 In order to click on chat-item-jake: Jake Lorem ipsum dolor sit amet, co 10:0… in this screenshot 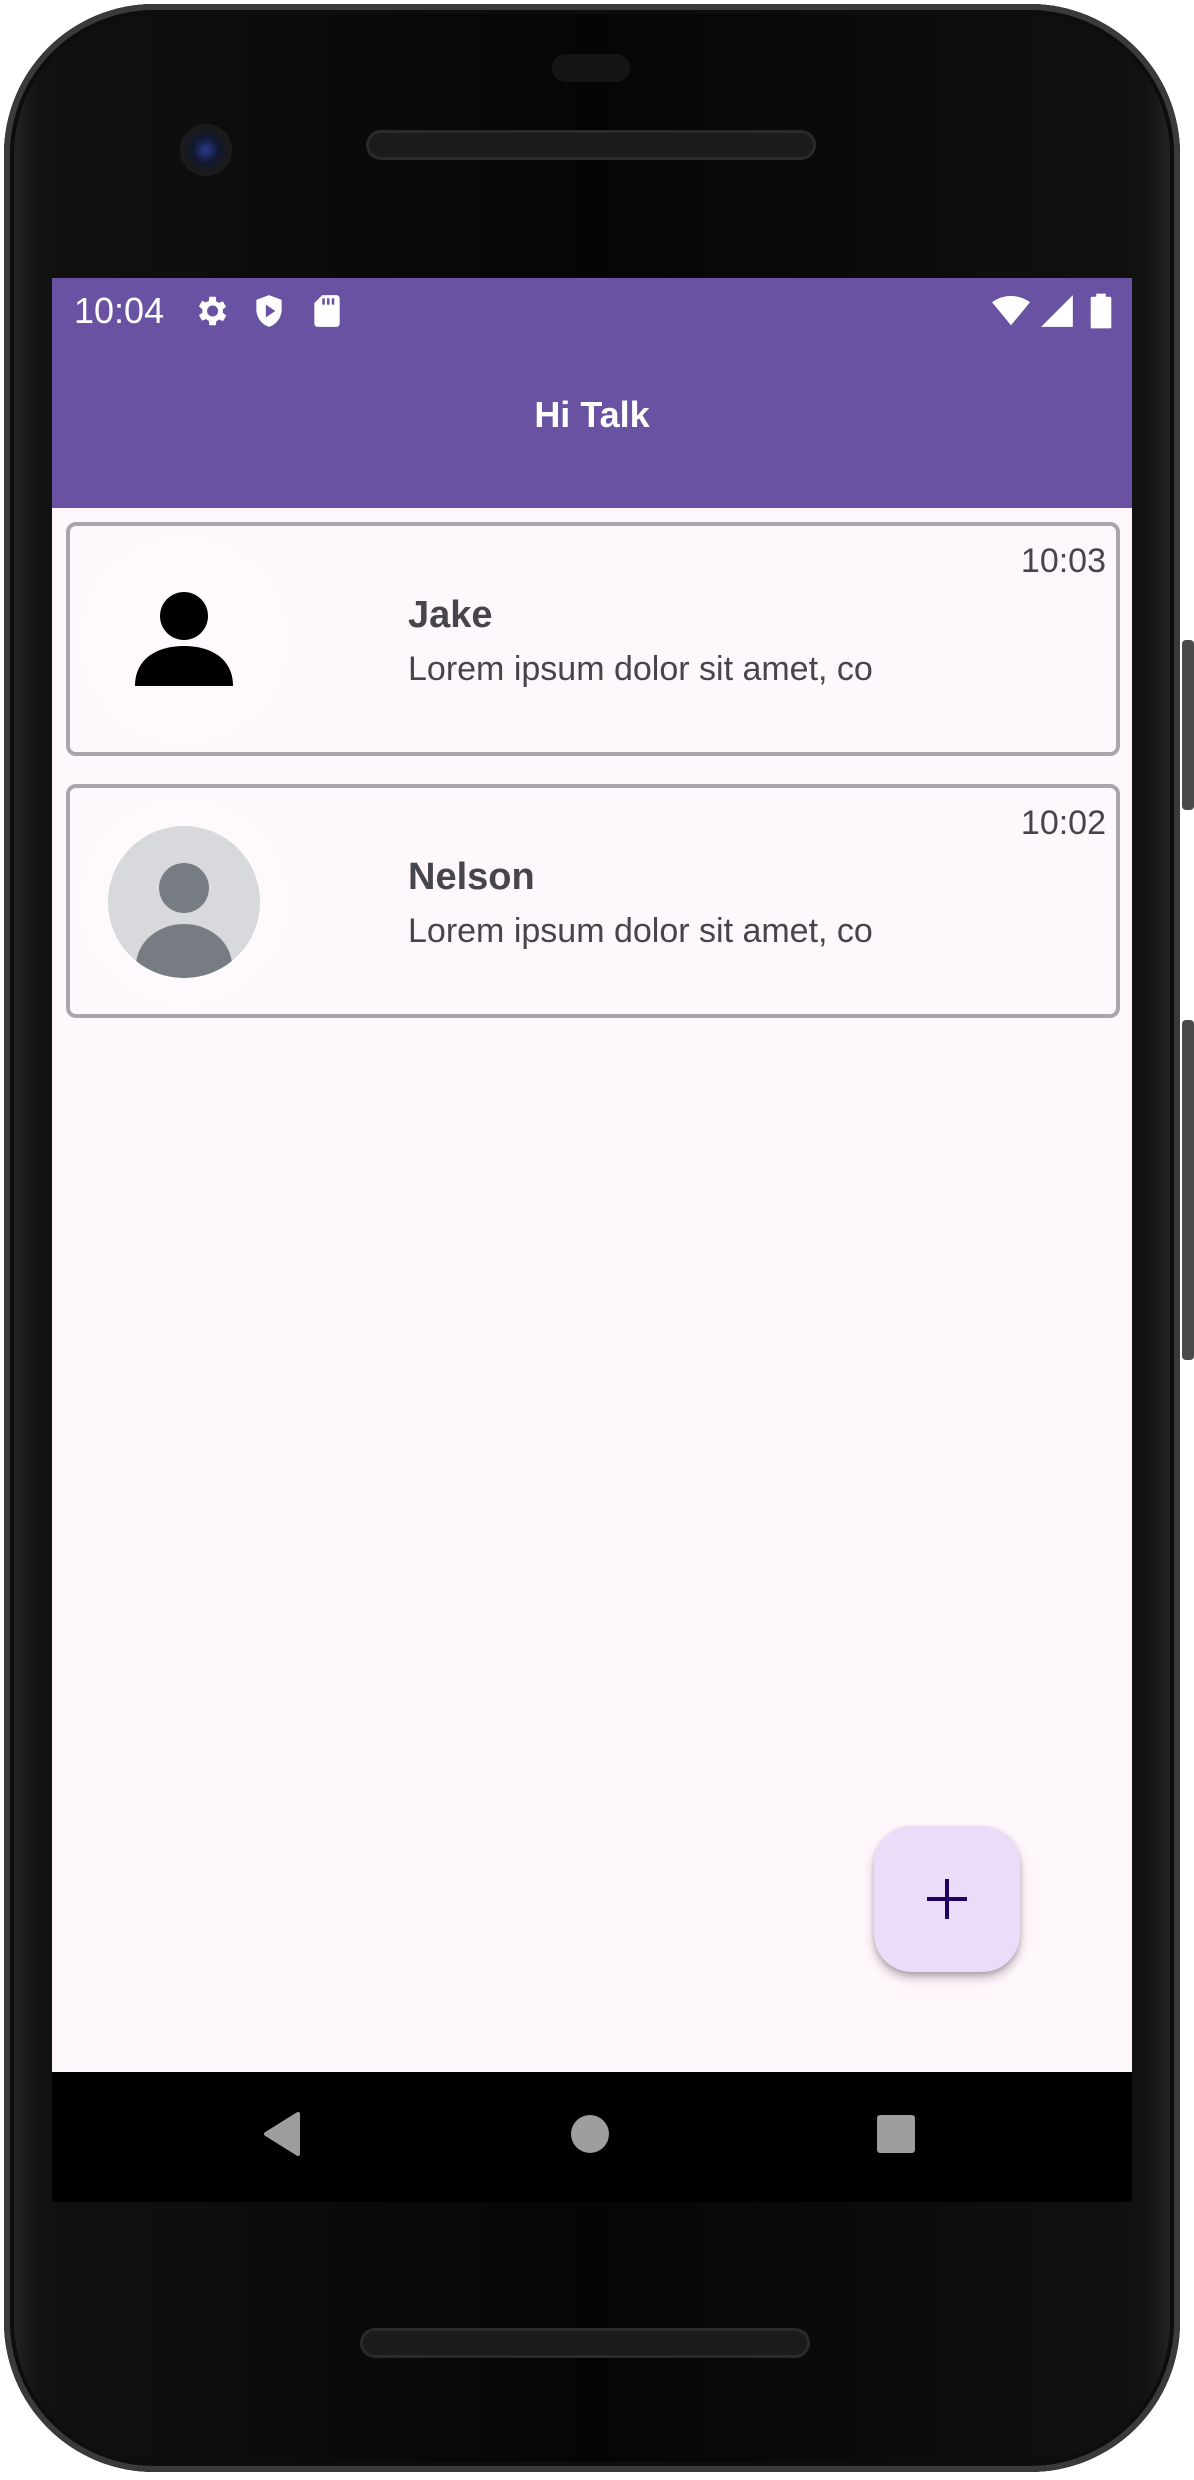, I will do `click(593, 639)`.